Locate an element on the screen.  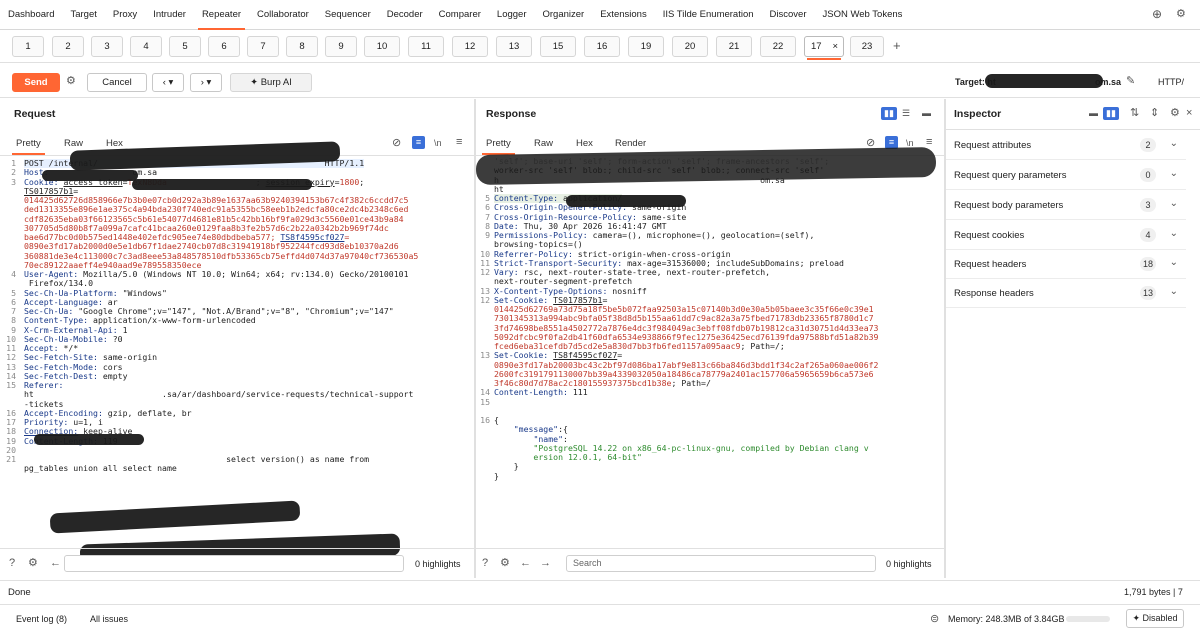
send-button: Send is located at coordinates (36, 82).